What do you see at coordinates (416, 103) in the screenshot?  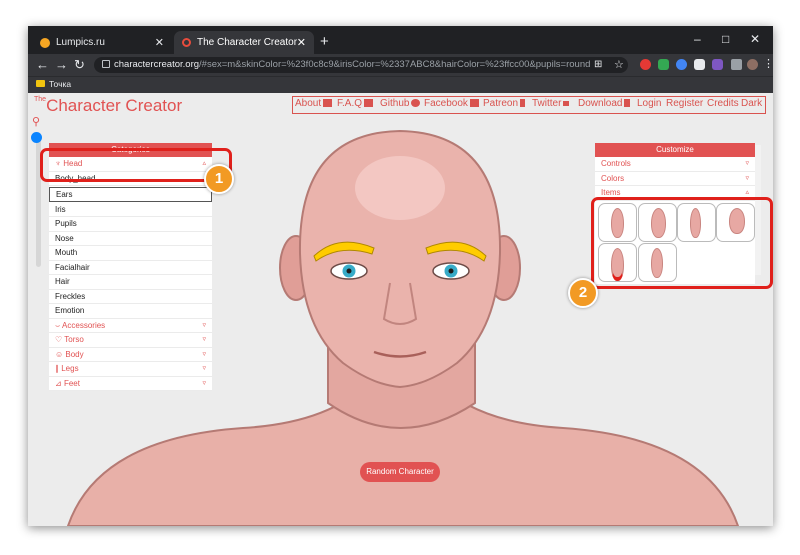 I see `github-icon` at bounding box center [416, 103].